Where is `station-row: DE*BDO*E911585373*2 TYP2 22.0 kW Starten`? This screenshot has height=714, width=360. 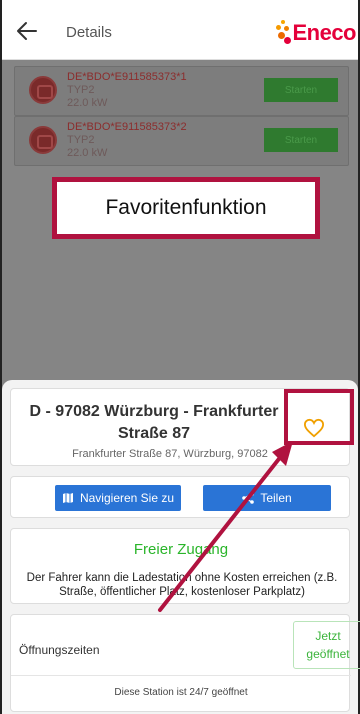 station-row: DE*BDO*E911585373*2 TYP2 22.0 kW Starten is located at coordinates (181, 141).